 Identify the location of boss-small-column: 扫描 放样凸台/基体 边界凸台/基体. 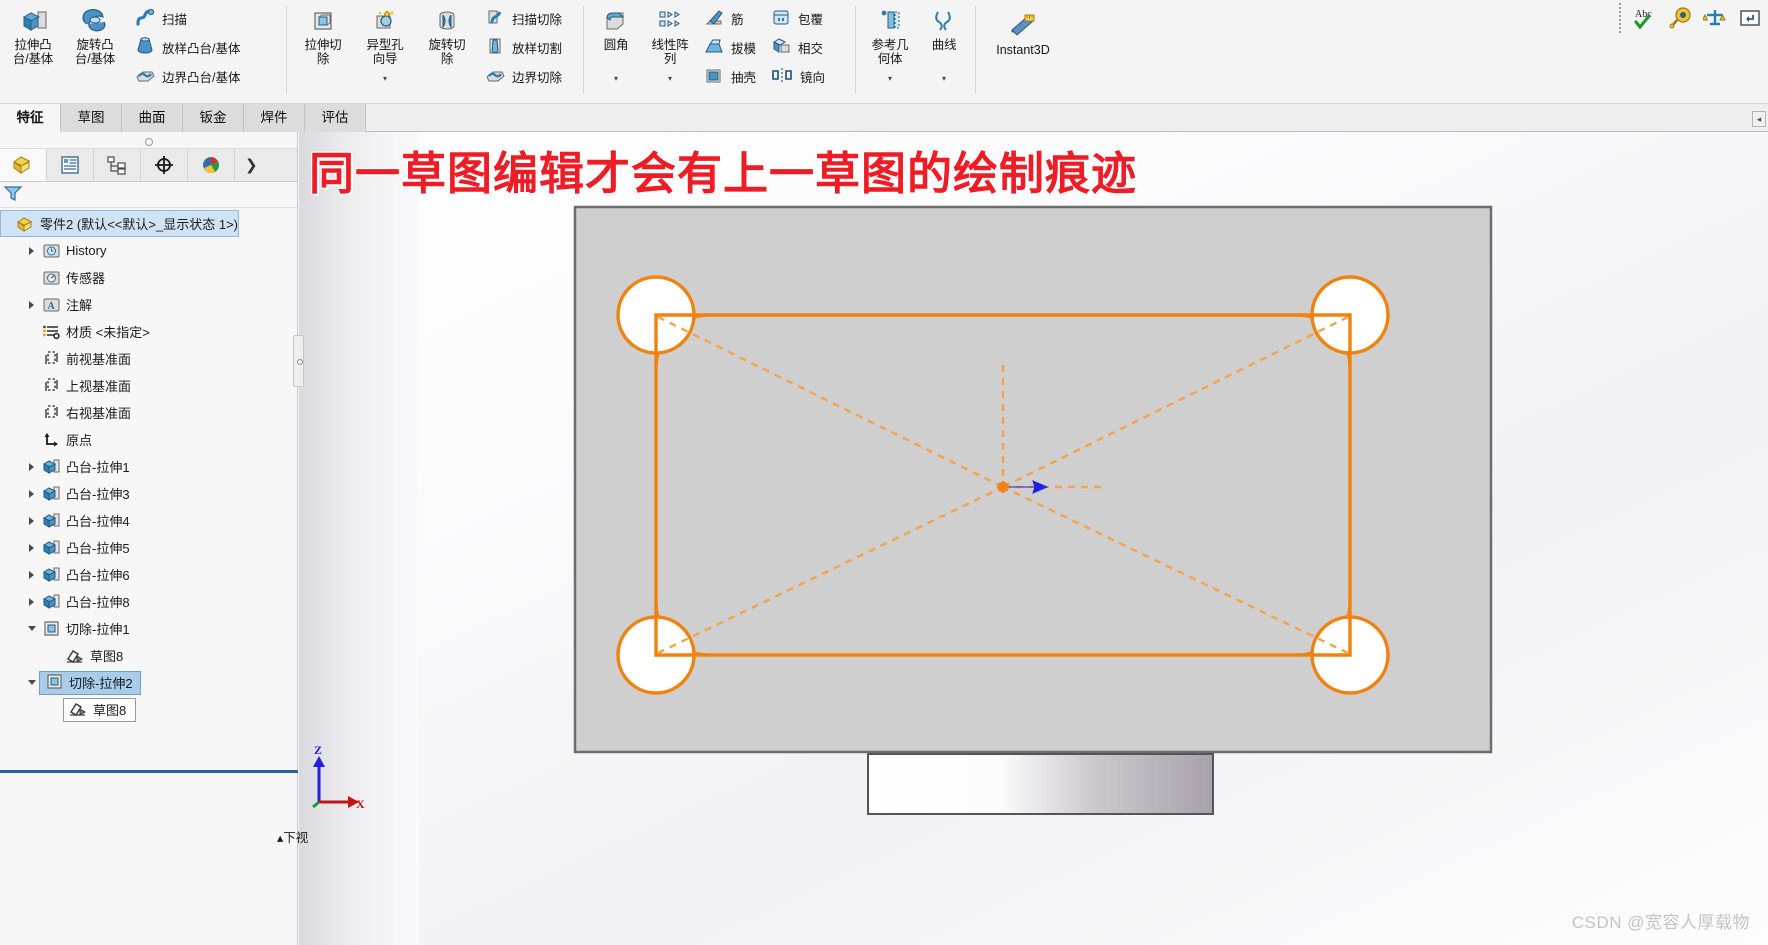
(187, 44).